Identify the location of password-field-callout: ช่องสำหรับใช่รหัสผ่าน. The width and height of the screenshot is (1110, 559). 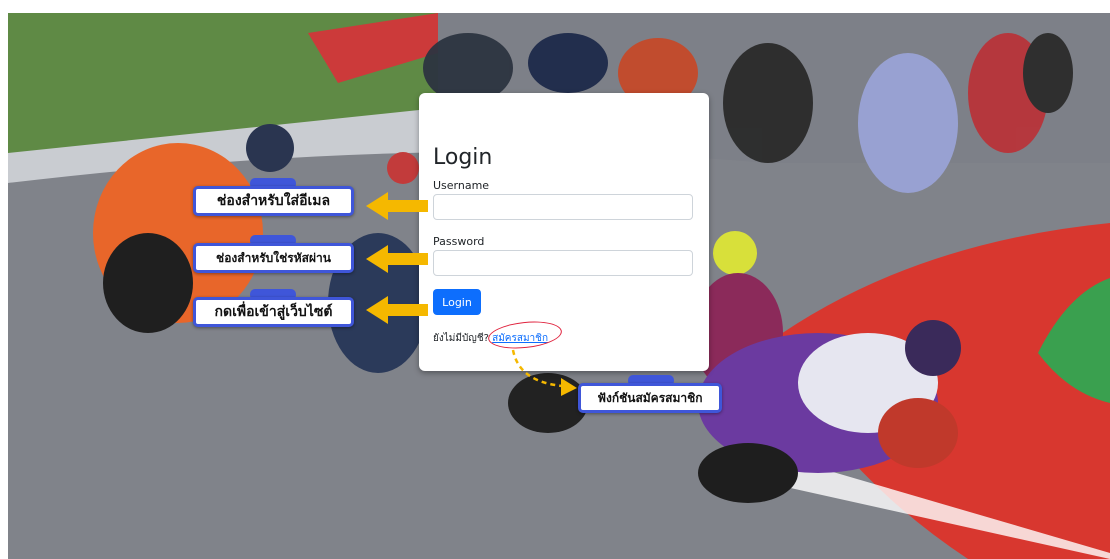
(273, 258).